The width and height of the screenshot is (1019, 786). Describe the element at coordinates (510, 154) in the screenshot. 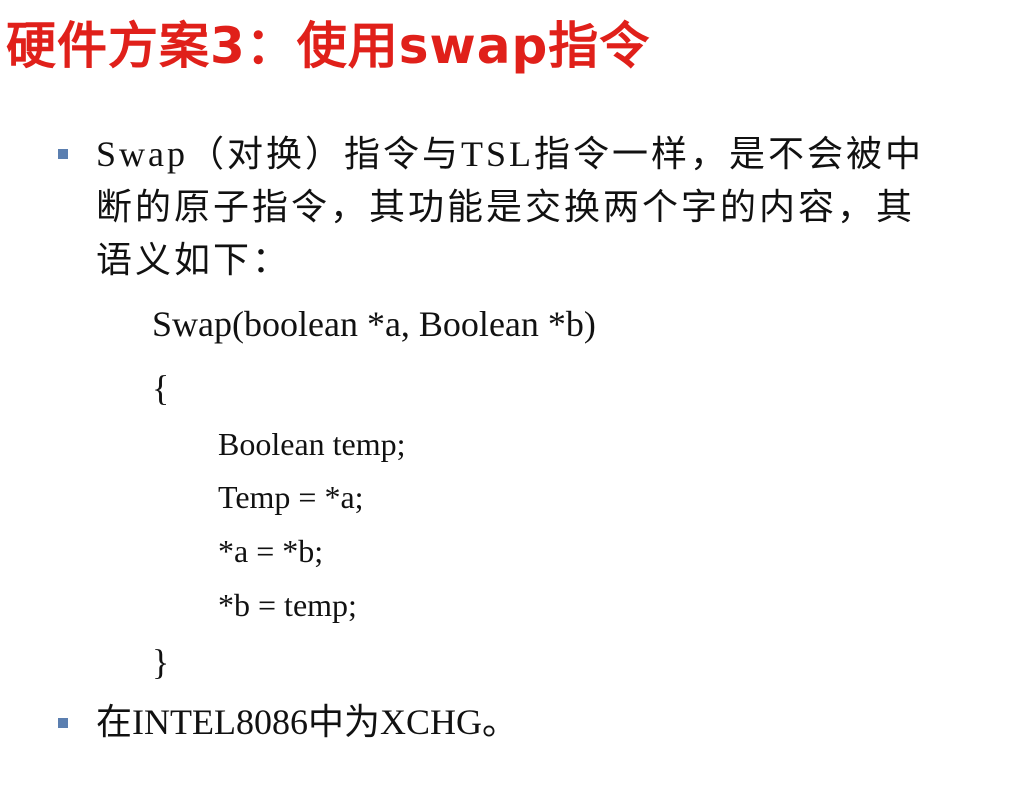

I see `paragraph-line: Swap（对换）指令与TSL指令一样，是不会被中` at that location.